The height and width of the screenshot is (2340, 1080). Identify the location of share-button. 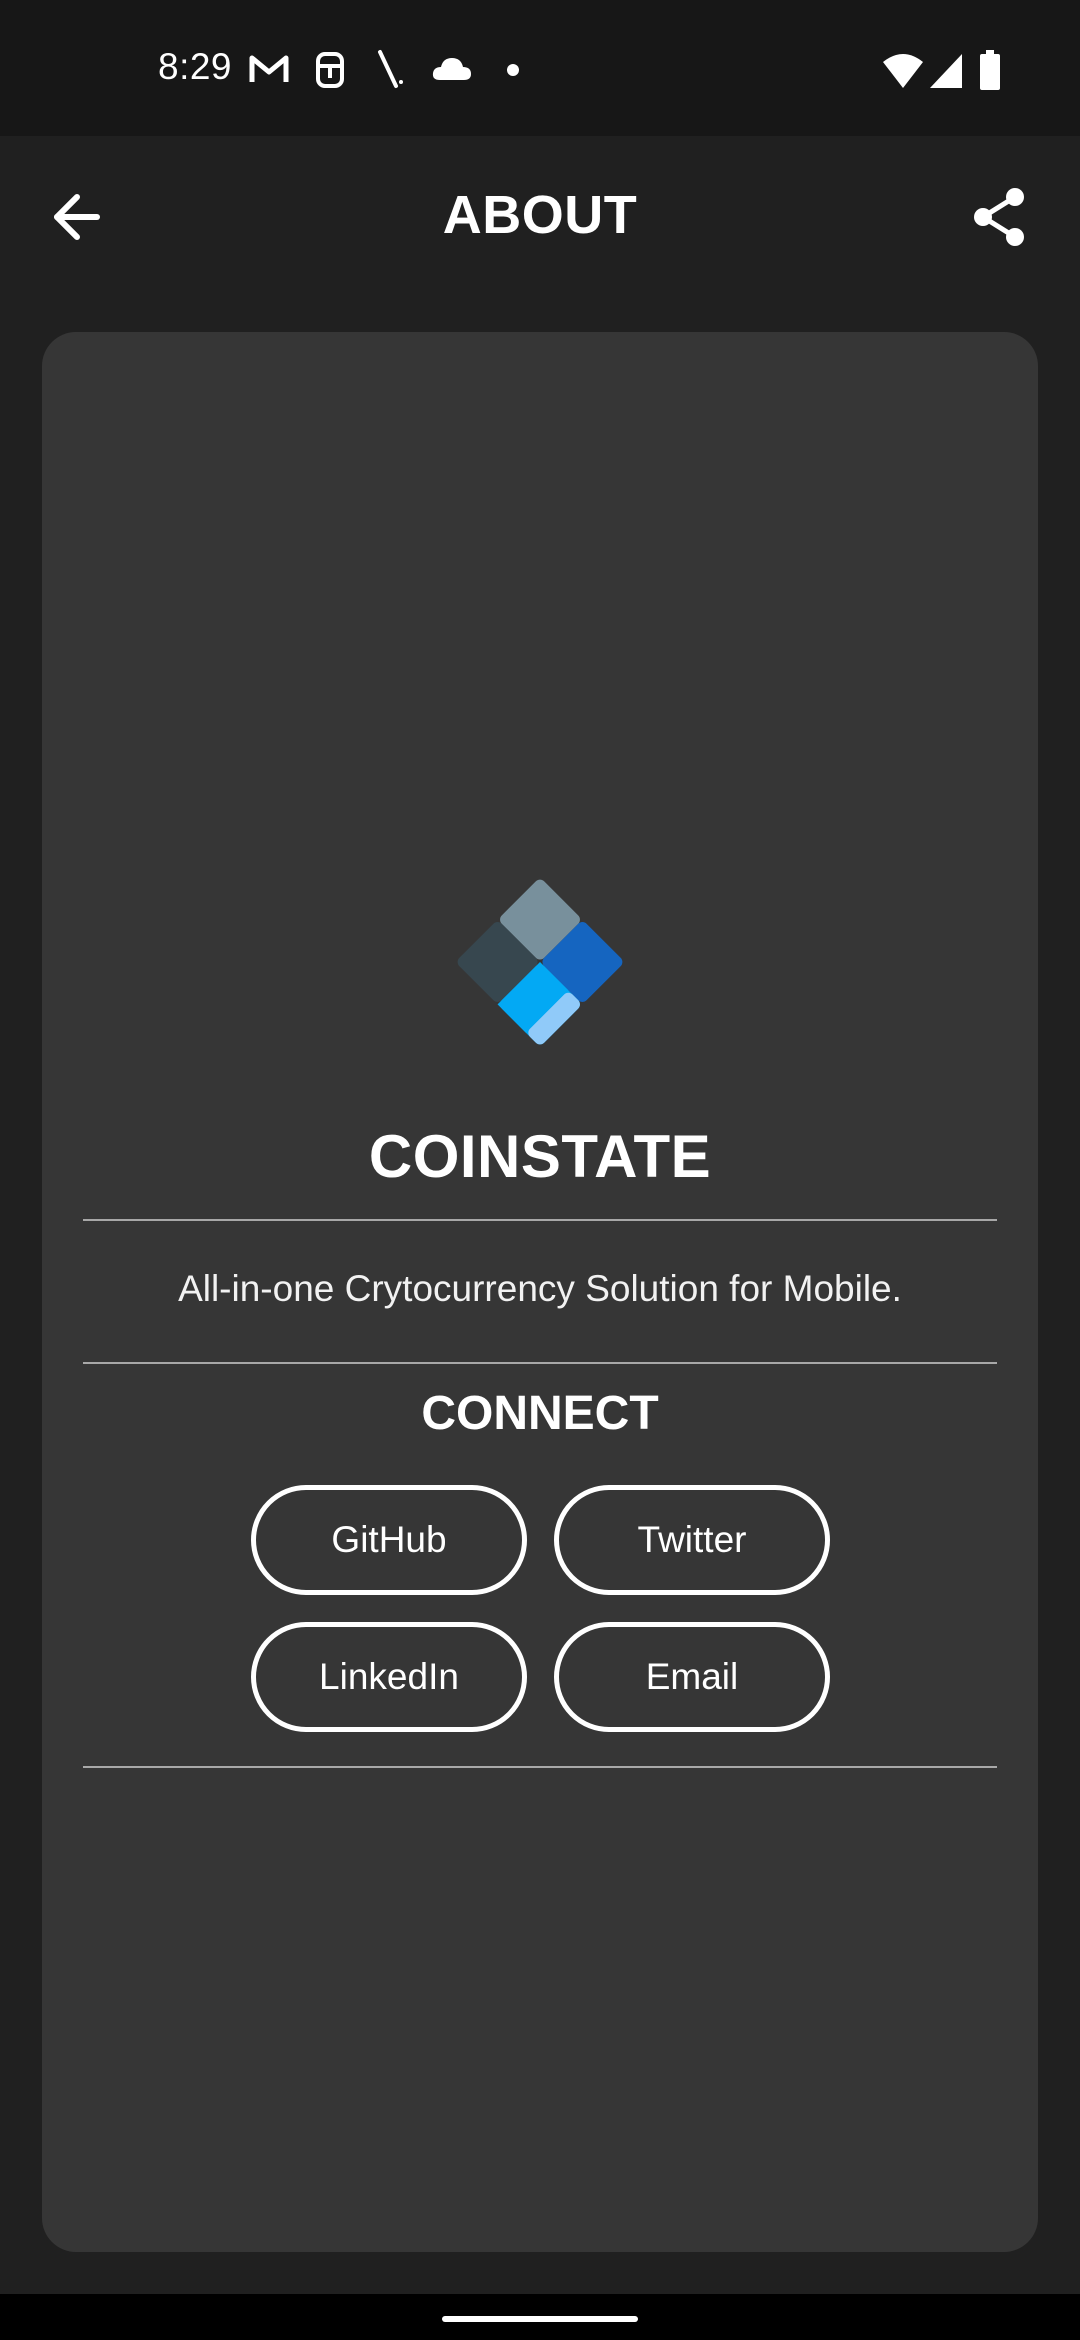
(999, 219).